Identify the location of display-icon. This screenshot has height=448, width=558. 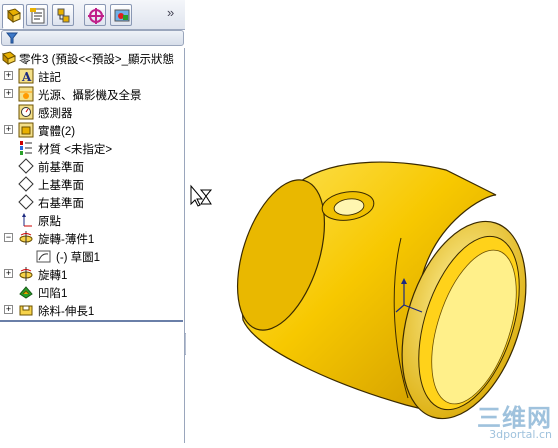
(122, 15).